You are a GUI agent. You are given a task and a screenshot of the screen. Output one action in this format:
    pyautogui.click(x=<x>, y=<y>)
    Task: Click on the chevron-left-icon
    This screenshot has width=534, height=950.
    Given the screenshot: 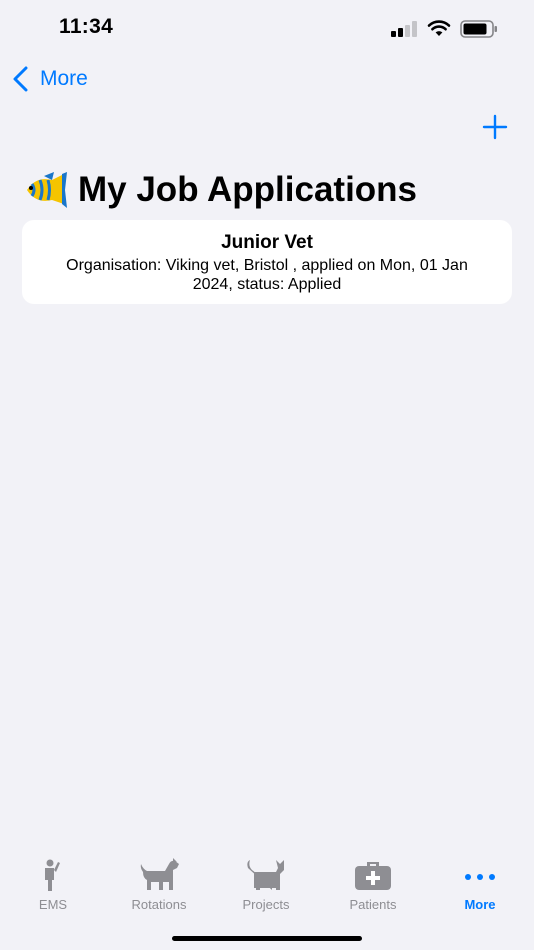 What is the action you would take?
    pyautogui.click(x=20, y=79)
    